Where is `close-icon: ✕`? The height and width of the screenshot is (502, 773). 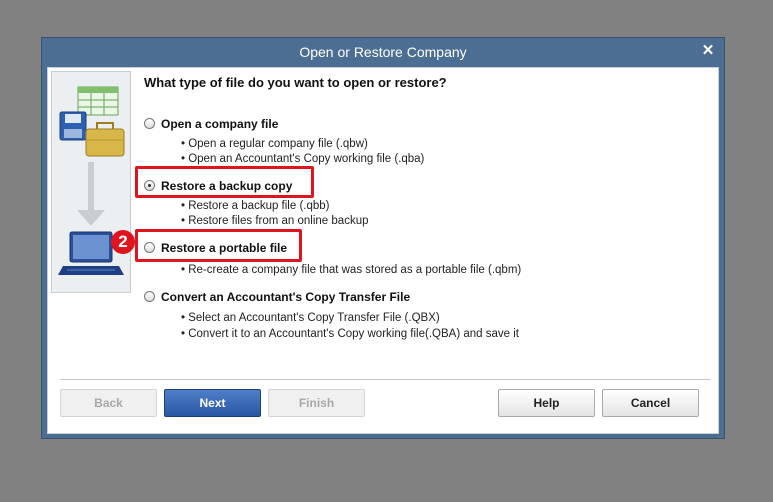 close-icon: ✕ is located at coordinates (708, 51).